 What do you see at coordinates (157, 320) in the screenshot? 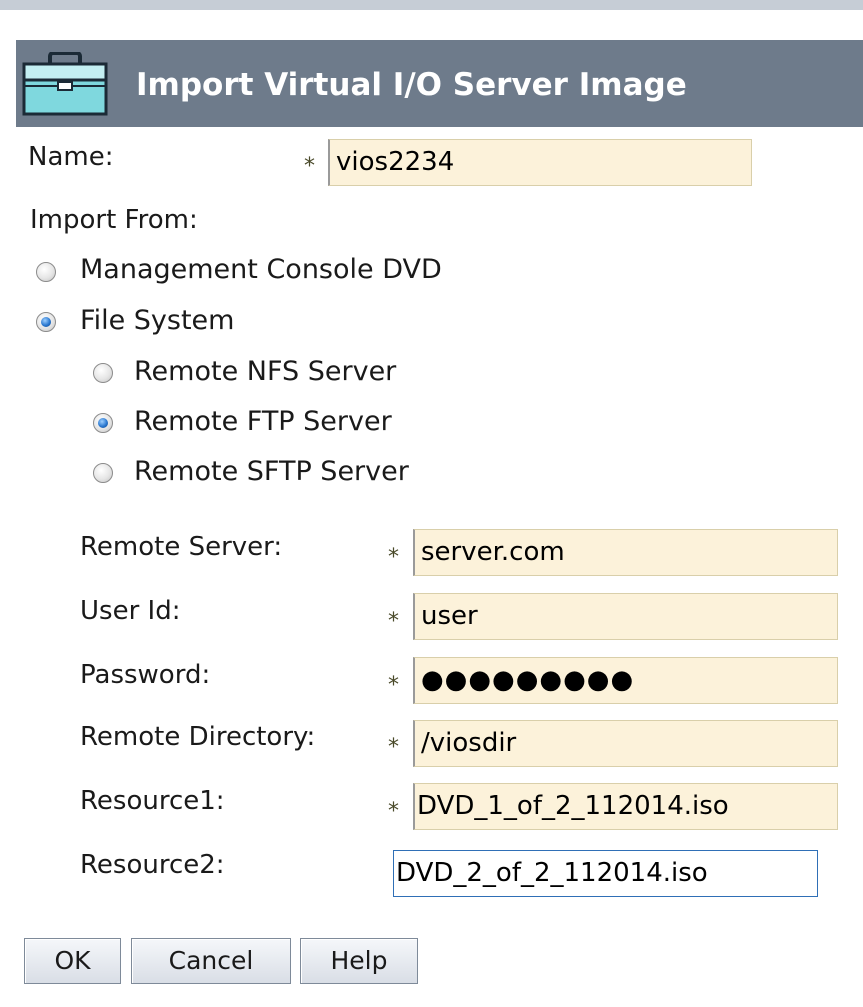
I see `radio-label-file-system: File System` at bounding box center [157, 320].